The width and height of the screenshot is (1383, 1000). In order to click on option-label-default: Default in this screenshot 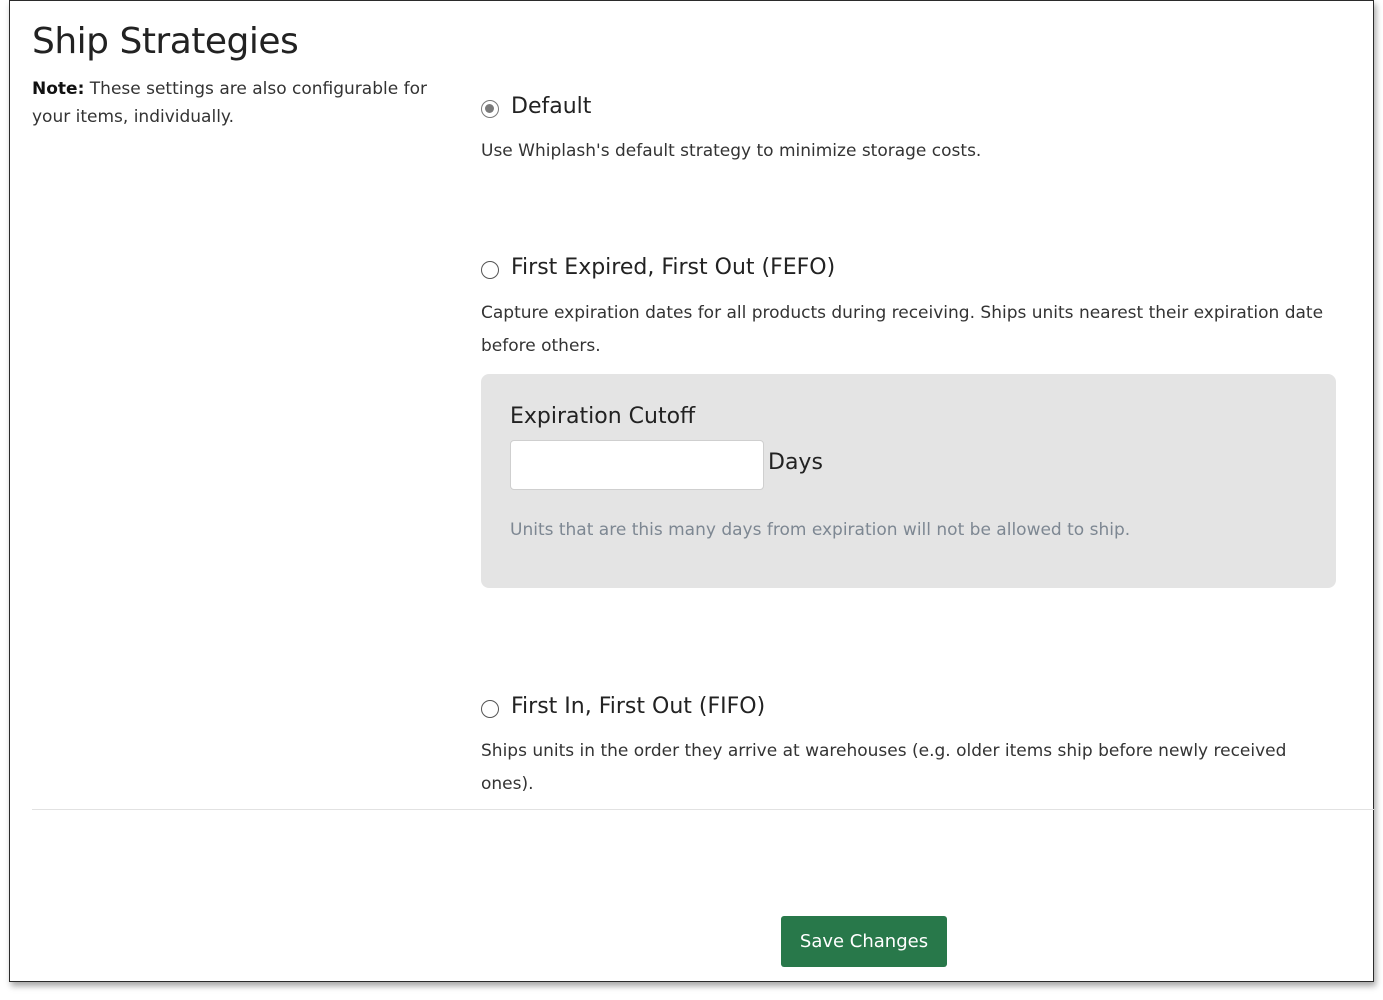, I will do `click(551, 106)`.